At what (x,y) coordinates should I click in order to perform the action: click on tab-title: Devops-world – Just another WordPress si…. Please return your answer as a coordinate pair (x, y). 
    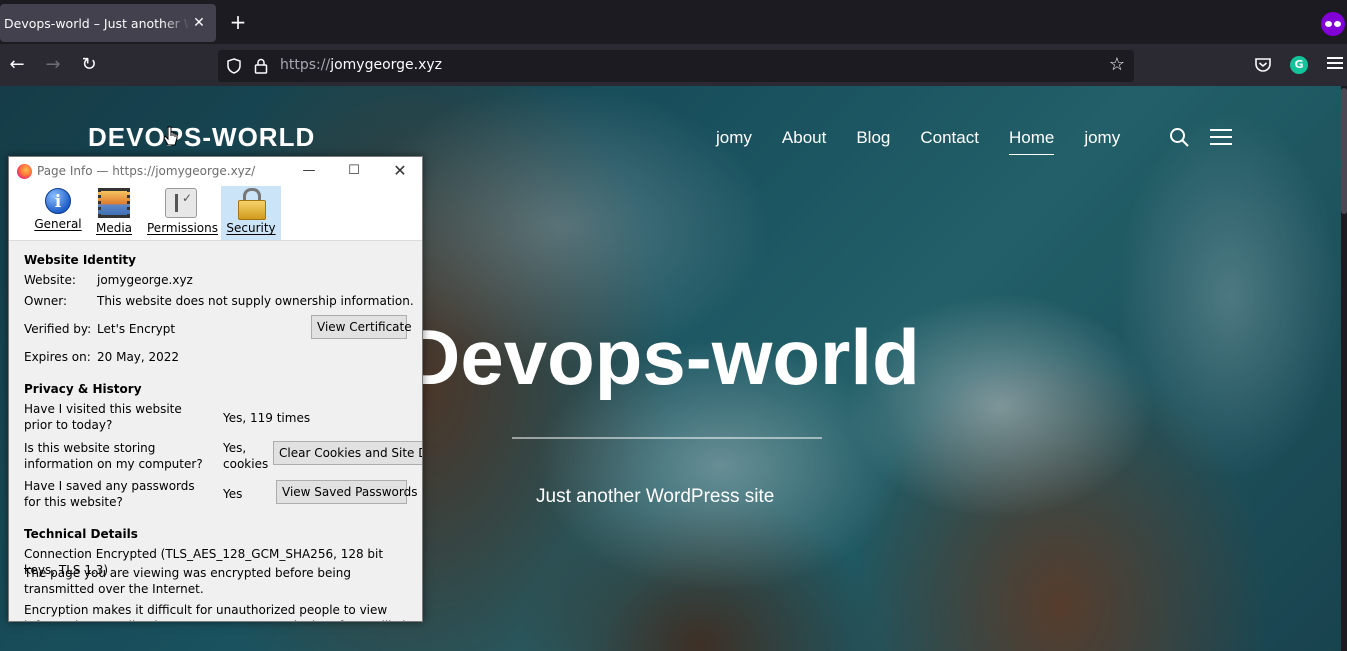
    Looking at the image, I should click on (97, 23).